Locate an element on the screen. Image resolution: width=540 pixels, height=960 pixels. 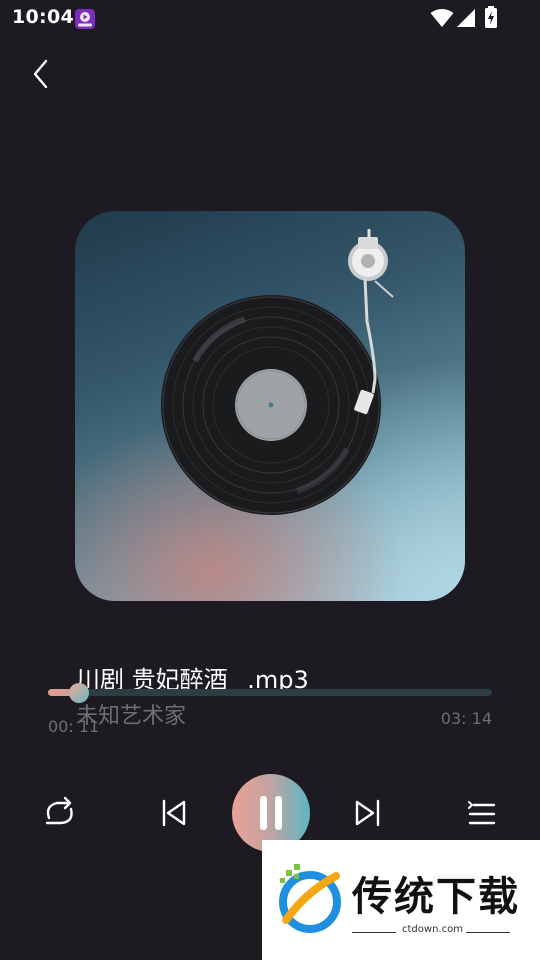
watermark-title: 传统下载 is located at coordinates (436, 897).